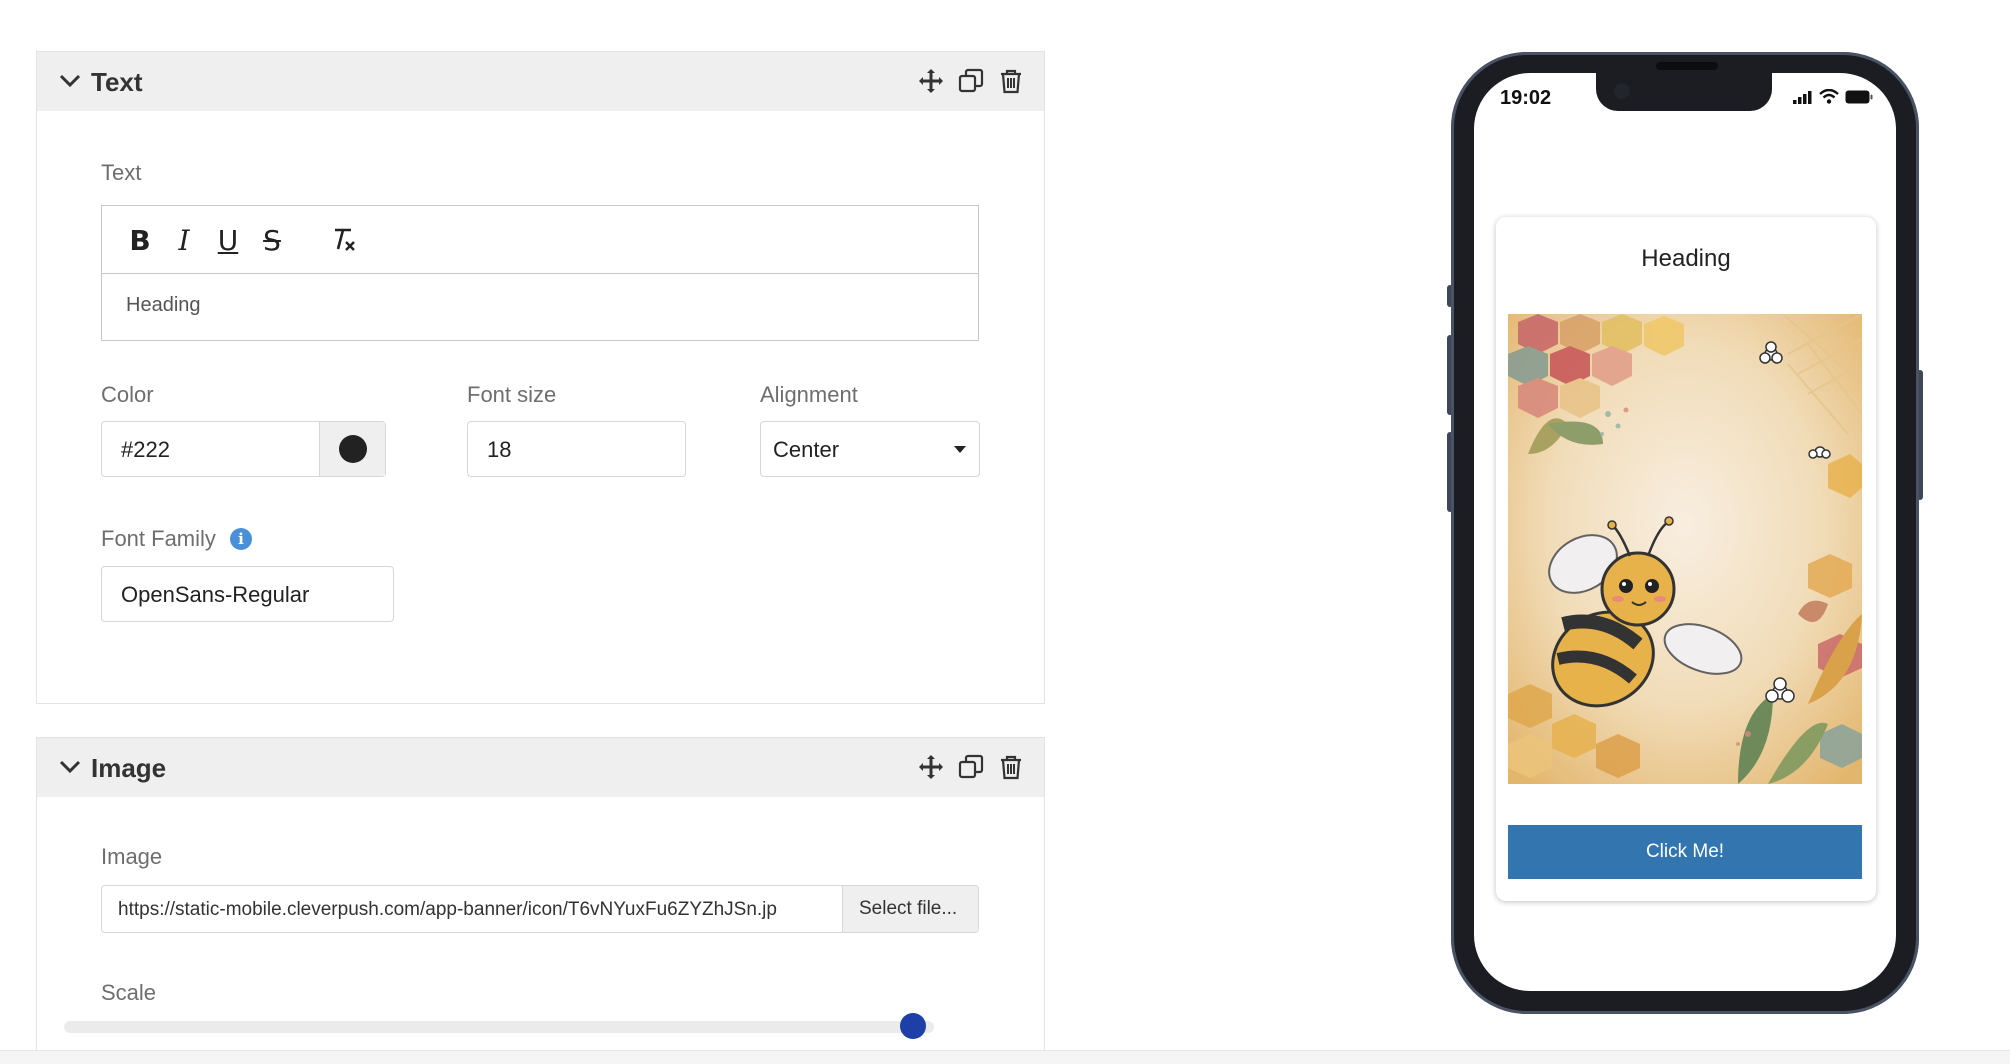  Describe the element at coordinates (129, 768) in the screenshot. I see `panel-title: Image` at that location.